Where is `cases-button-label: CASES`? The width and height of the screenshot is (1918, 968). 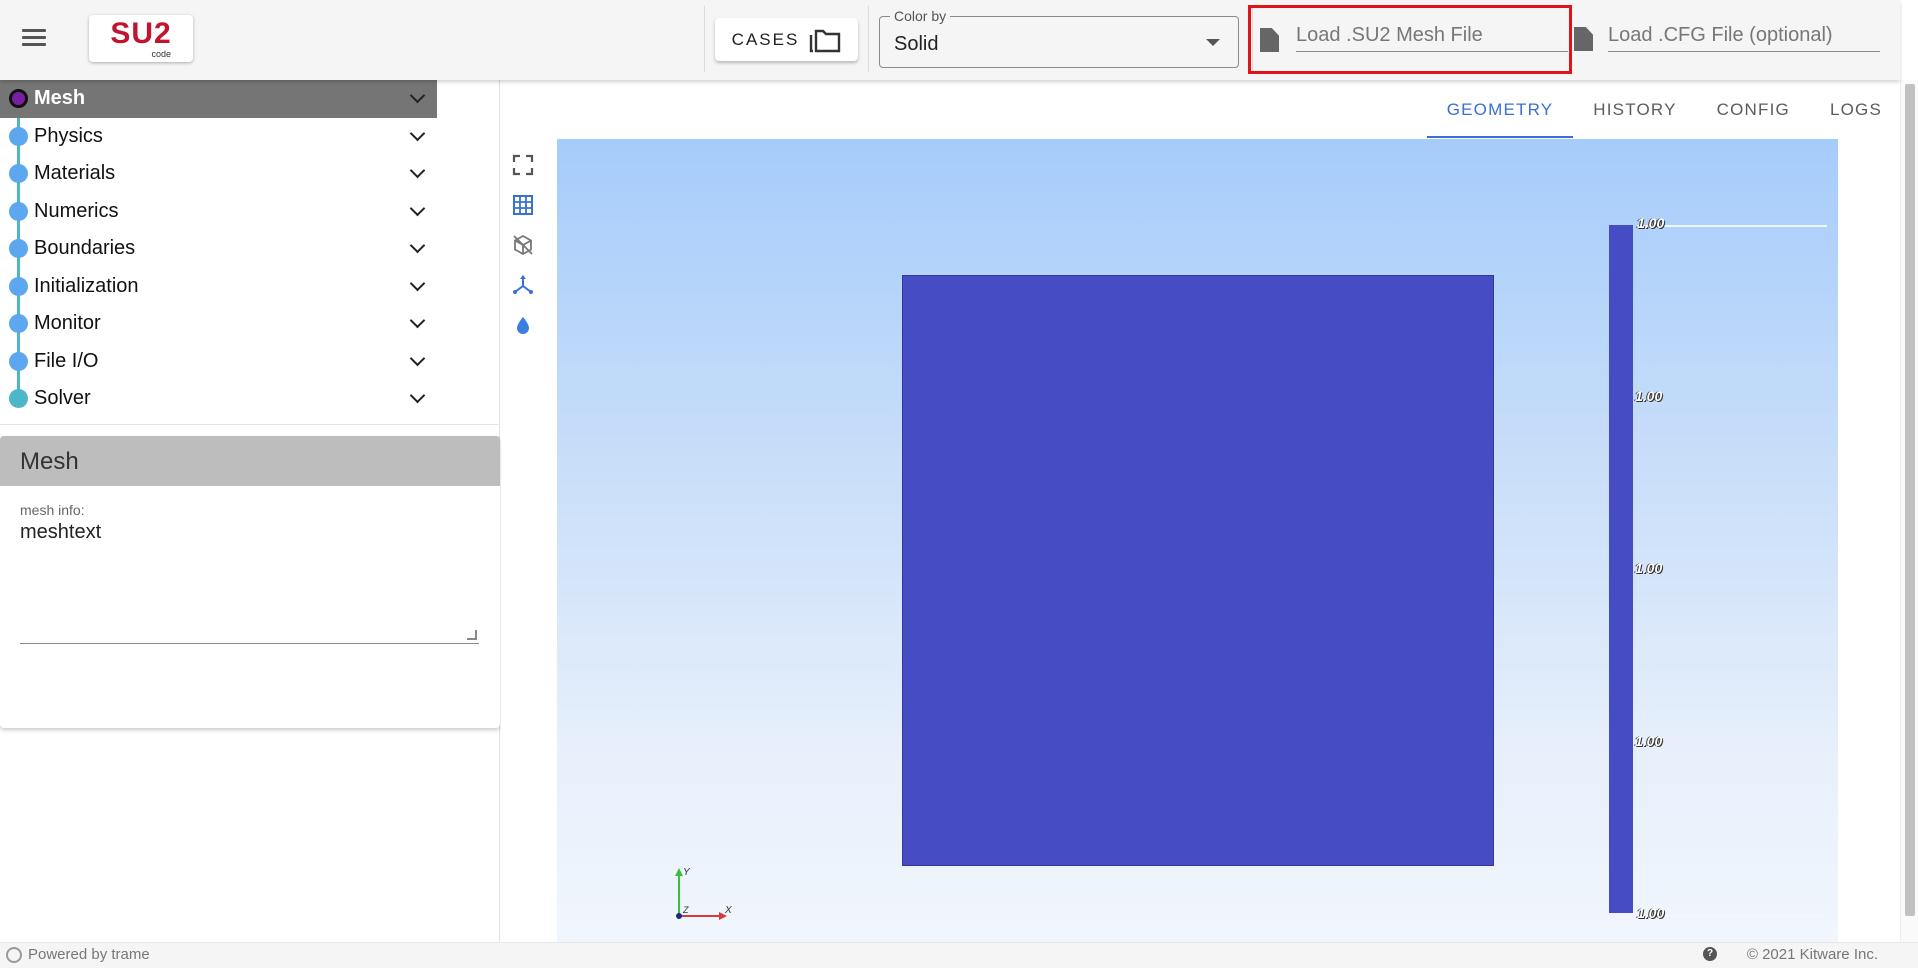
cases-button-label: CASES is located at coordinates (765, 39).